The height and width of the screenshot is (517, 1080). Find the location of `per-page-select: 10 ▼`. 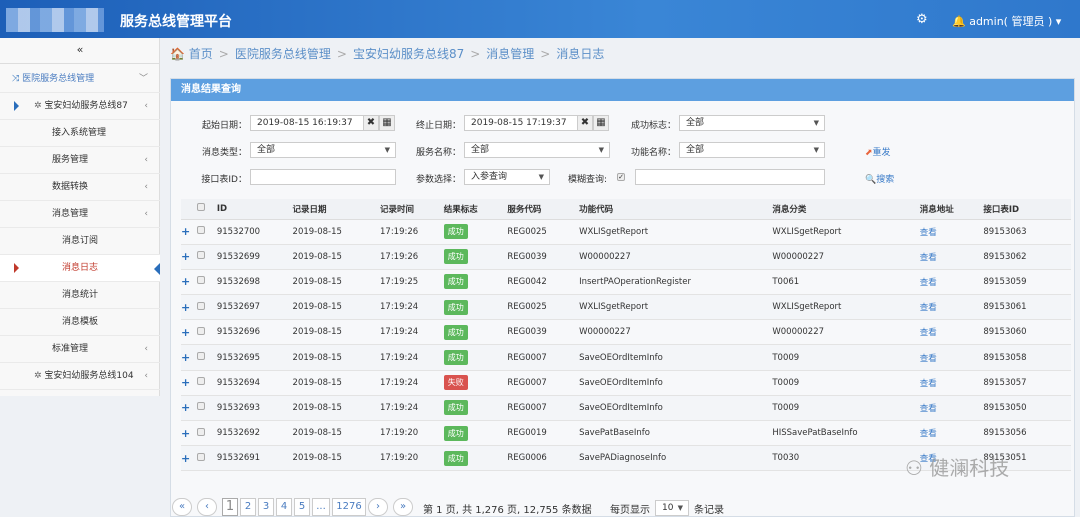

per-page-select: 10 ▼ is located at coordinates (672, 508).